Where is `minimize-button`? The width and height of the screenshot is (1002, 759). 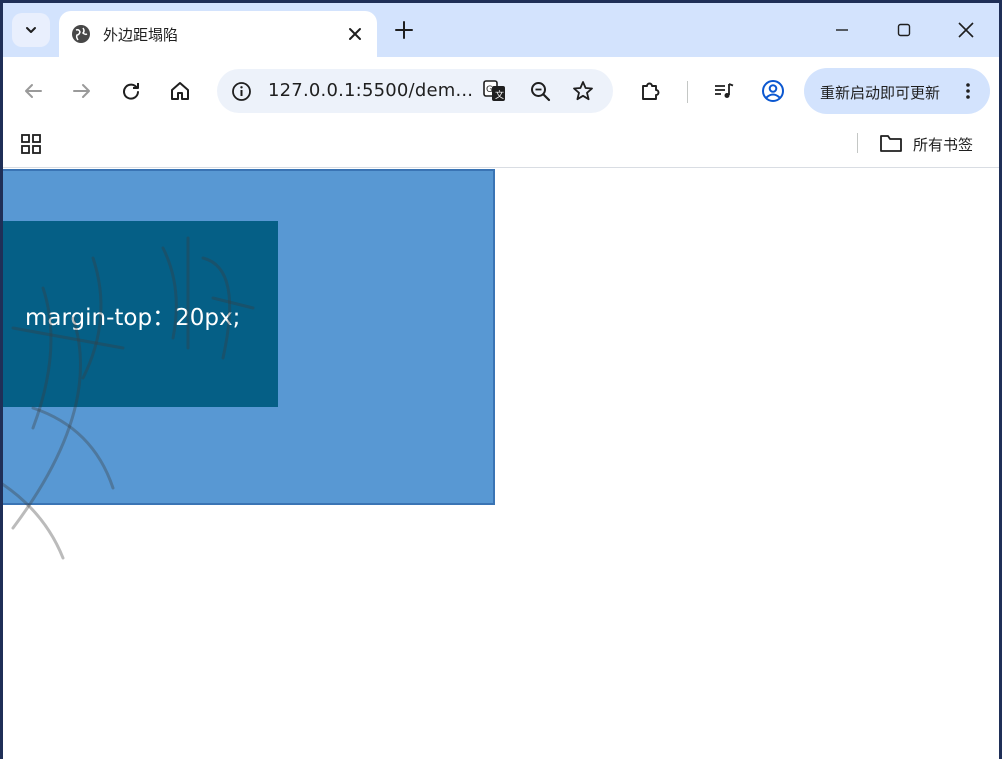 minimize-button is located at coordinates (842, 30).